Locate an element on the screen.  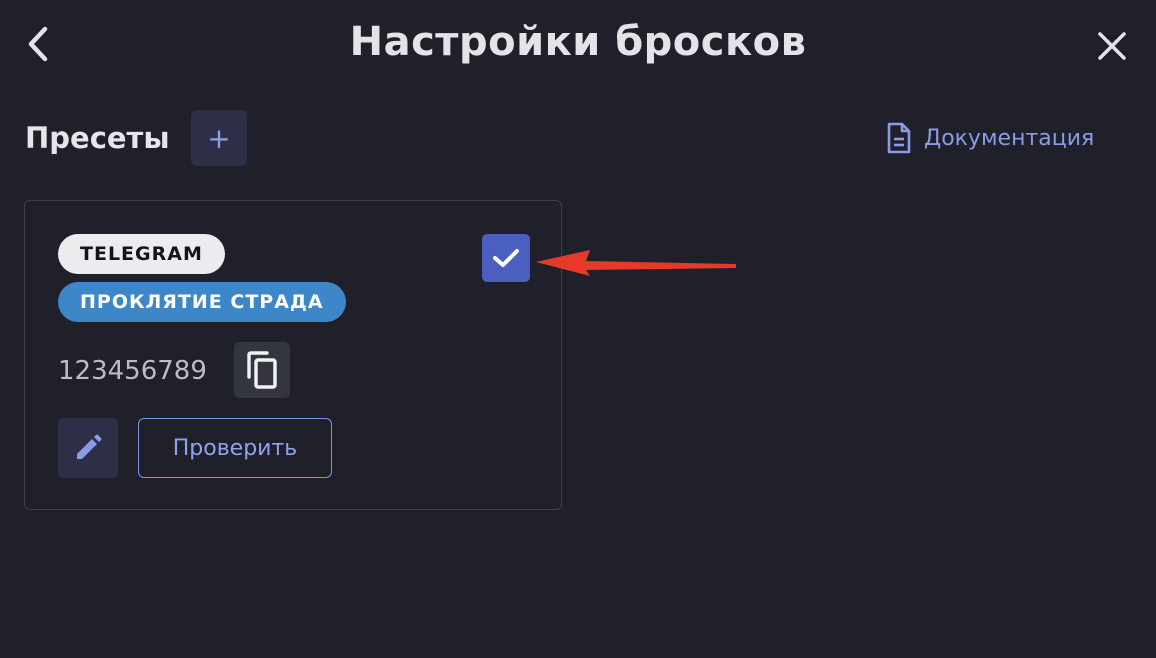
copy-id-button is located at coordinates (262, 370).